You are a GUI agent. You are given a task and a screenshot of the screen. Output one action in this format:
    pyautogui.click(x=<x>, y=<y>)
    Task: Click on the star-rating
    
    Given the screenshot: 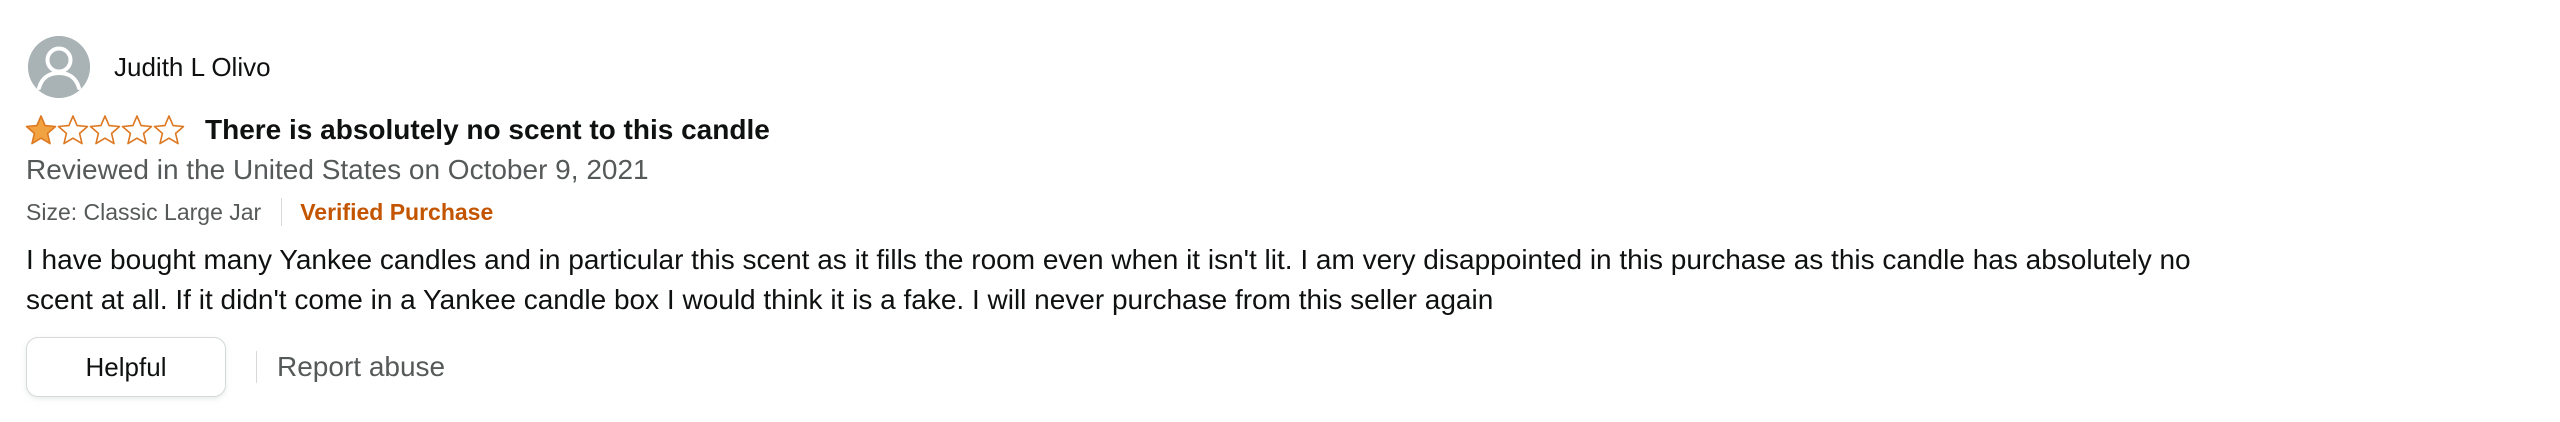 What is the action you would take?
    pyautogui.click(x=105, y=130)
    